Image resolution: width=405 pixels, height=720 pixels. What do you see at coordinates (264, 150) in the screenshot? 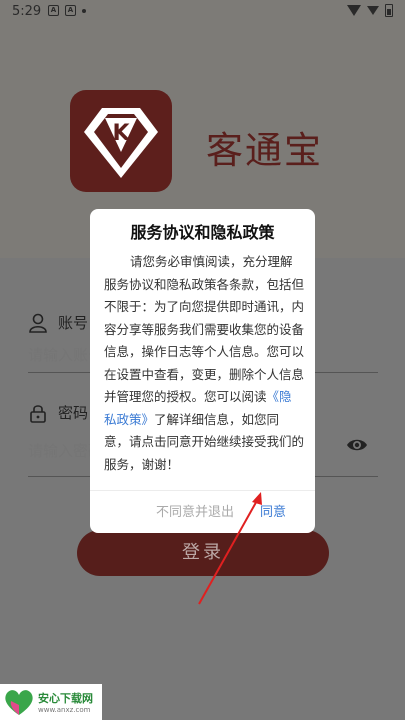
I see `app-name: 客通宝` at bounding box center [264, 150].